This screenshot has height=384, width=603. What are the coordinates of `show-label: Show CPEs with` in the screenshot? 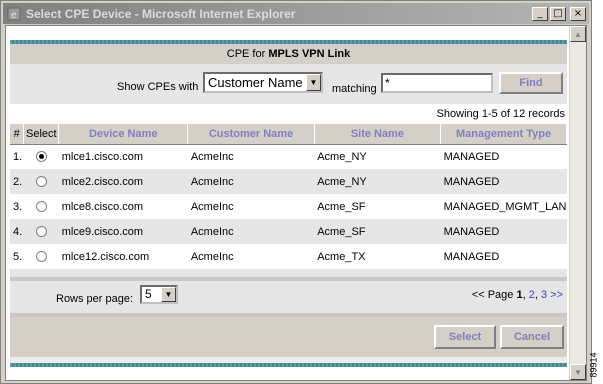 It's located at (158, 87).